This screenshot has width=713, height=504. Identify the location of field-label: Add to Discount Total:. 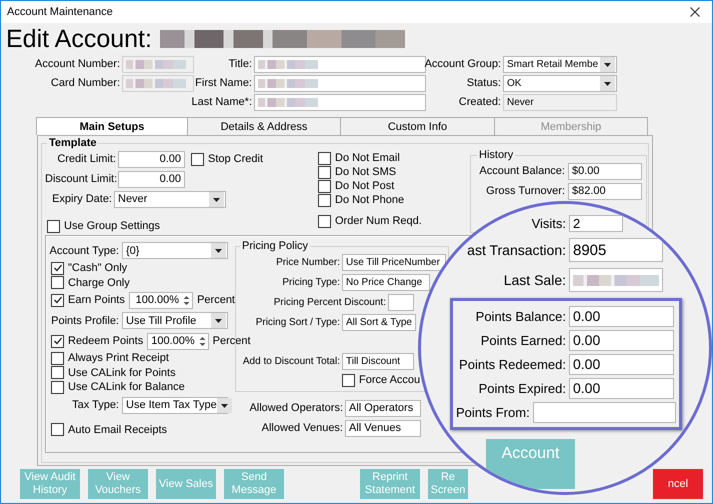
(291, 361).